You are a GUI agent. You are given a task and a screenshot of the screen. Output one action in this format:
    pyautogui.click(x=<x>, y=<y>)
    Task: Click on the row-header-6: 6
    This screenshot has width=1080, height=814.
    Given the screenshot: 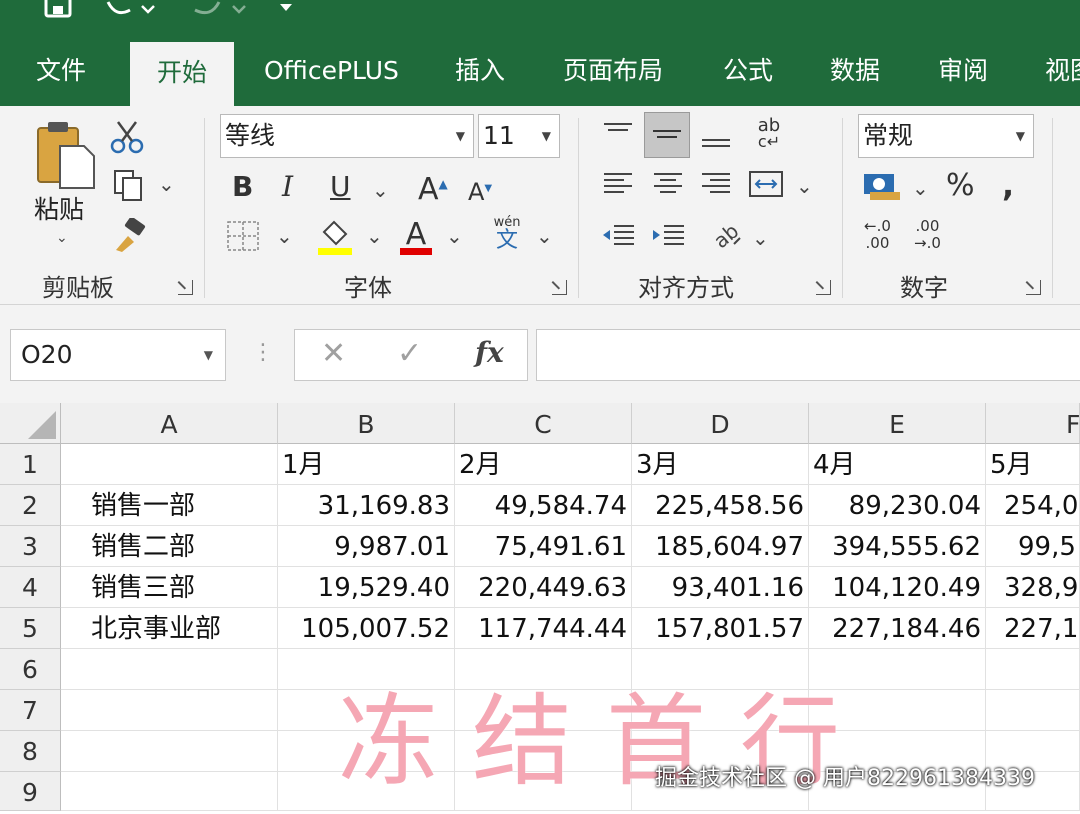 What is the action you would take?
    pyautogui.click(x=30, y=669)
    